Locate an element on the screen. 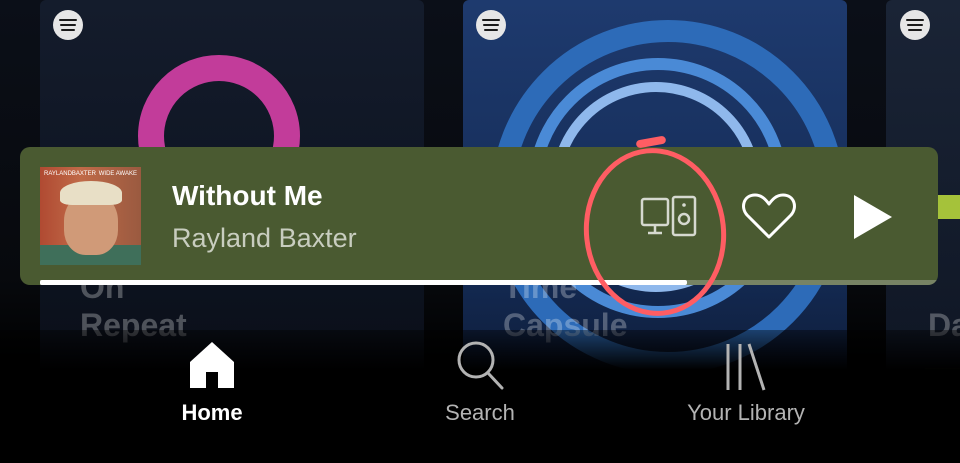 The image size is (960, 463). cover-caption-right: WIDE AWAKE is located at coordinates (117, 174).